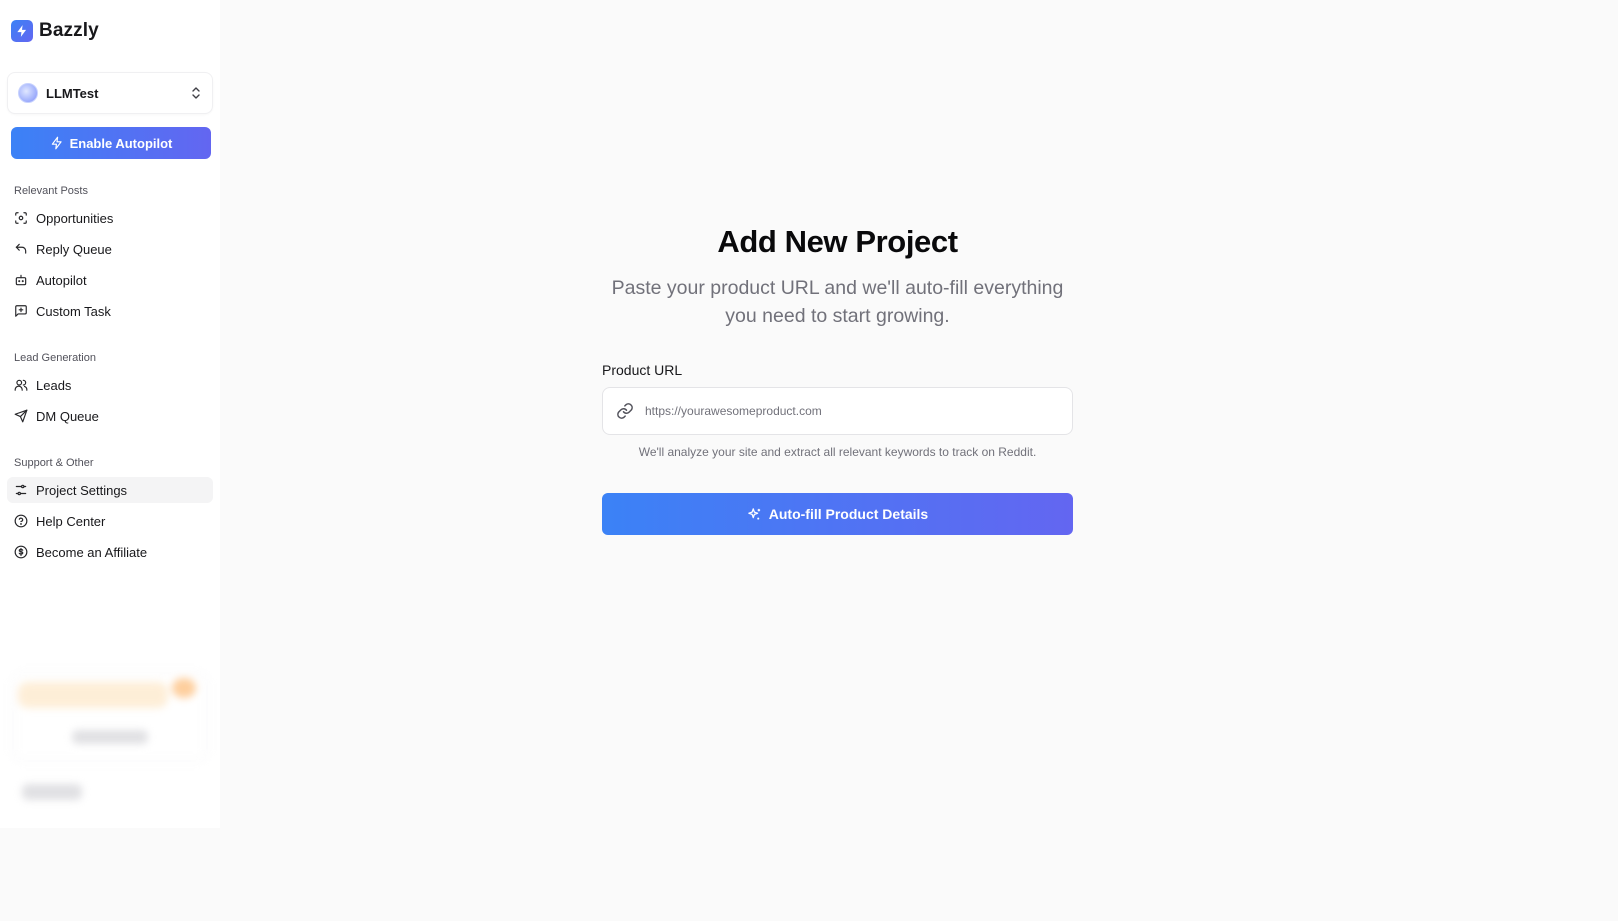 This screenshot has width=1618, height=921. I want to click on enable-autopilot-button: Enable Autopilot, so click(111, 143).